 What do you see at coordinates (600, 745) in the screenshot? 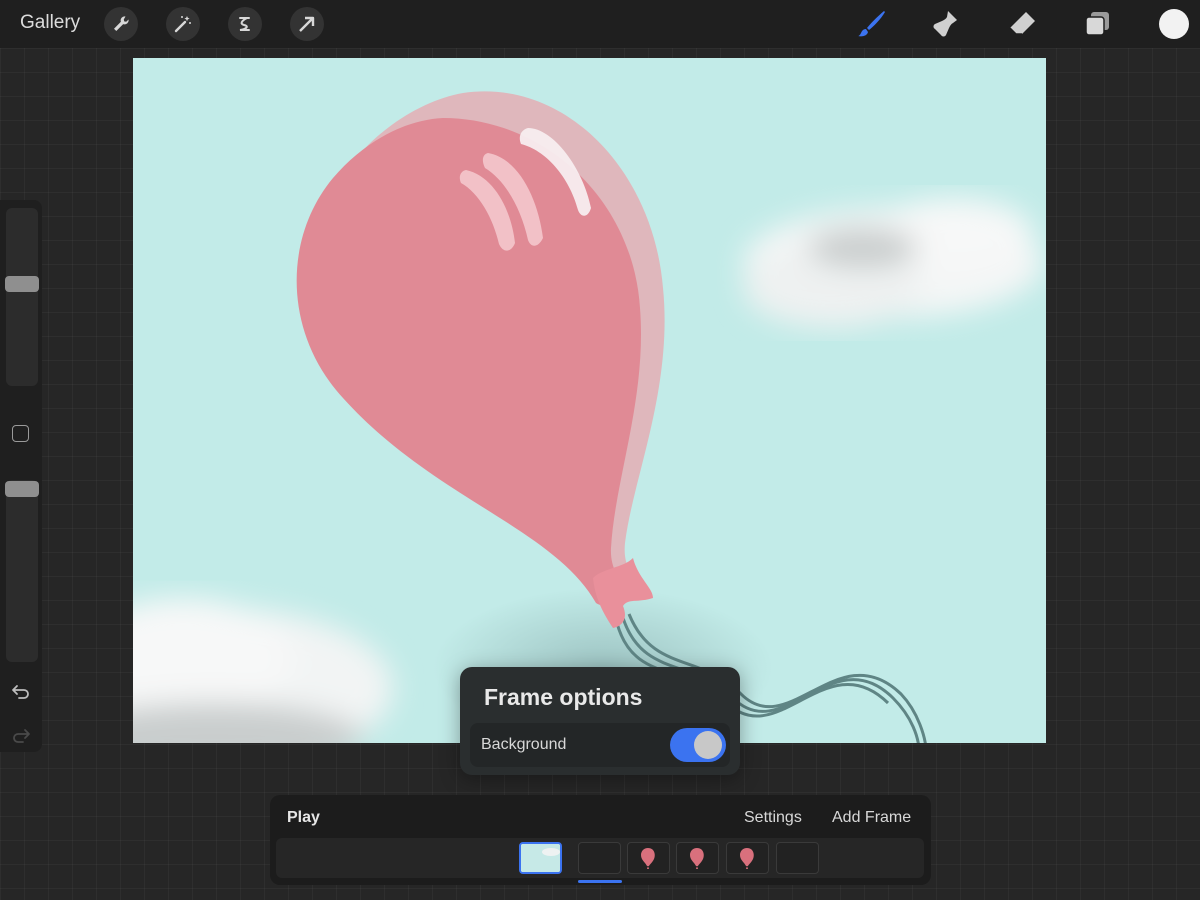
I see `background-option-row: Background` at bounding box center [600, 745].